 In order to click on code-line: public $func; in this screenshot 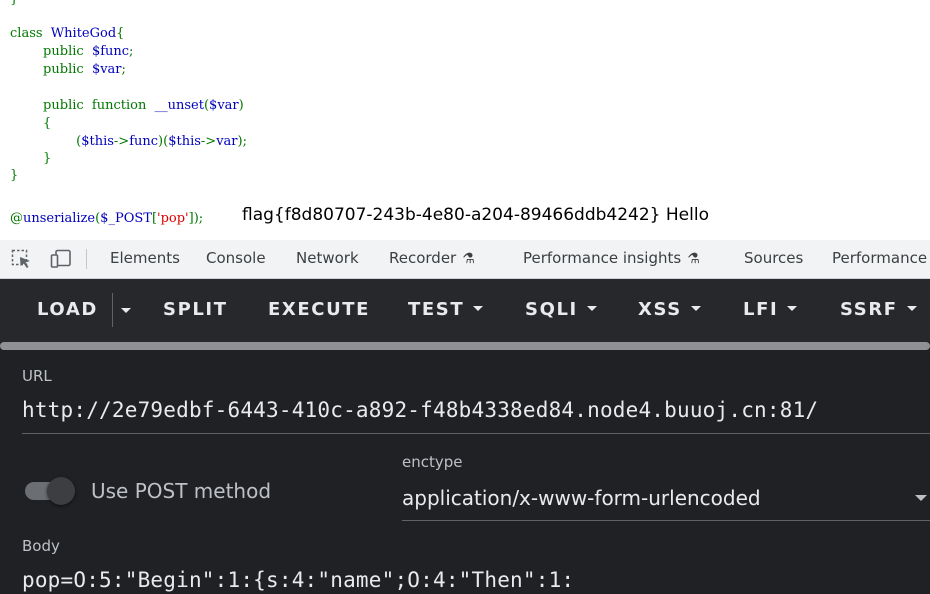, I will do `click(71, 52)`.